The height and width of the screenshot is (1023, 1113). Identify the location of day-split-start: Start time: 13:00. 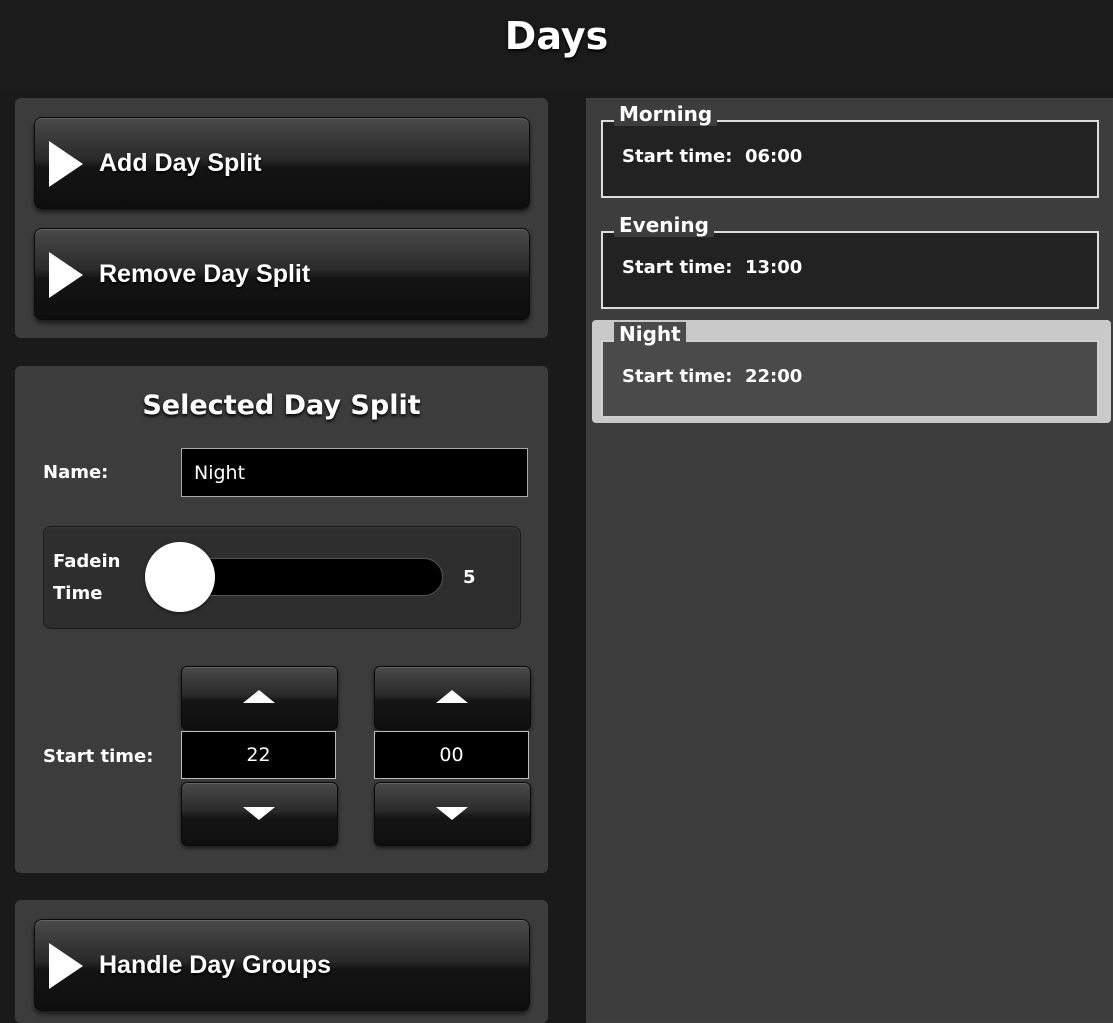
(712, 267).